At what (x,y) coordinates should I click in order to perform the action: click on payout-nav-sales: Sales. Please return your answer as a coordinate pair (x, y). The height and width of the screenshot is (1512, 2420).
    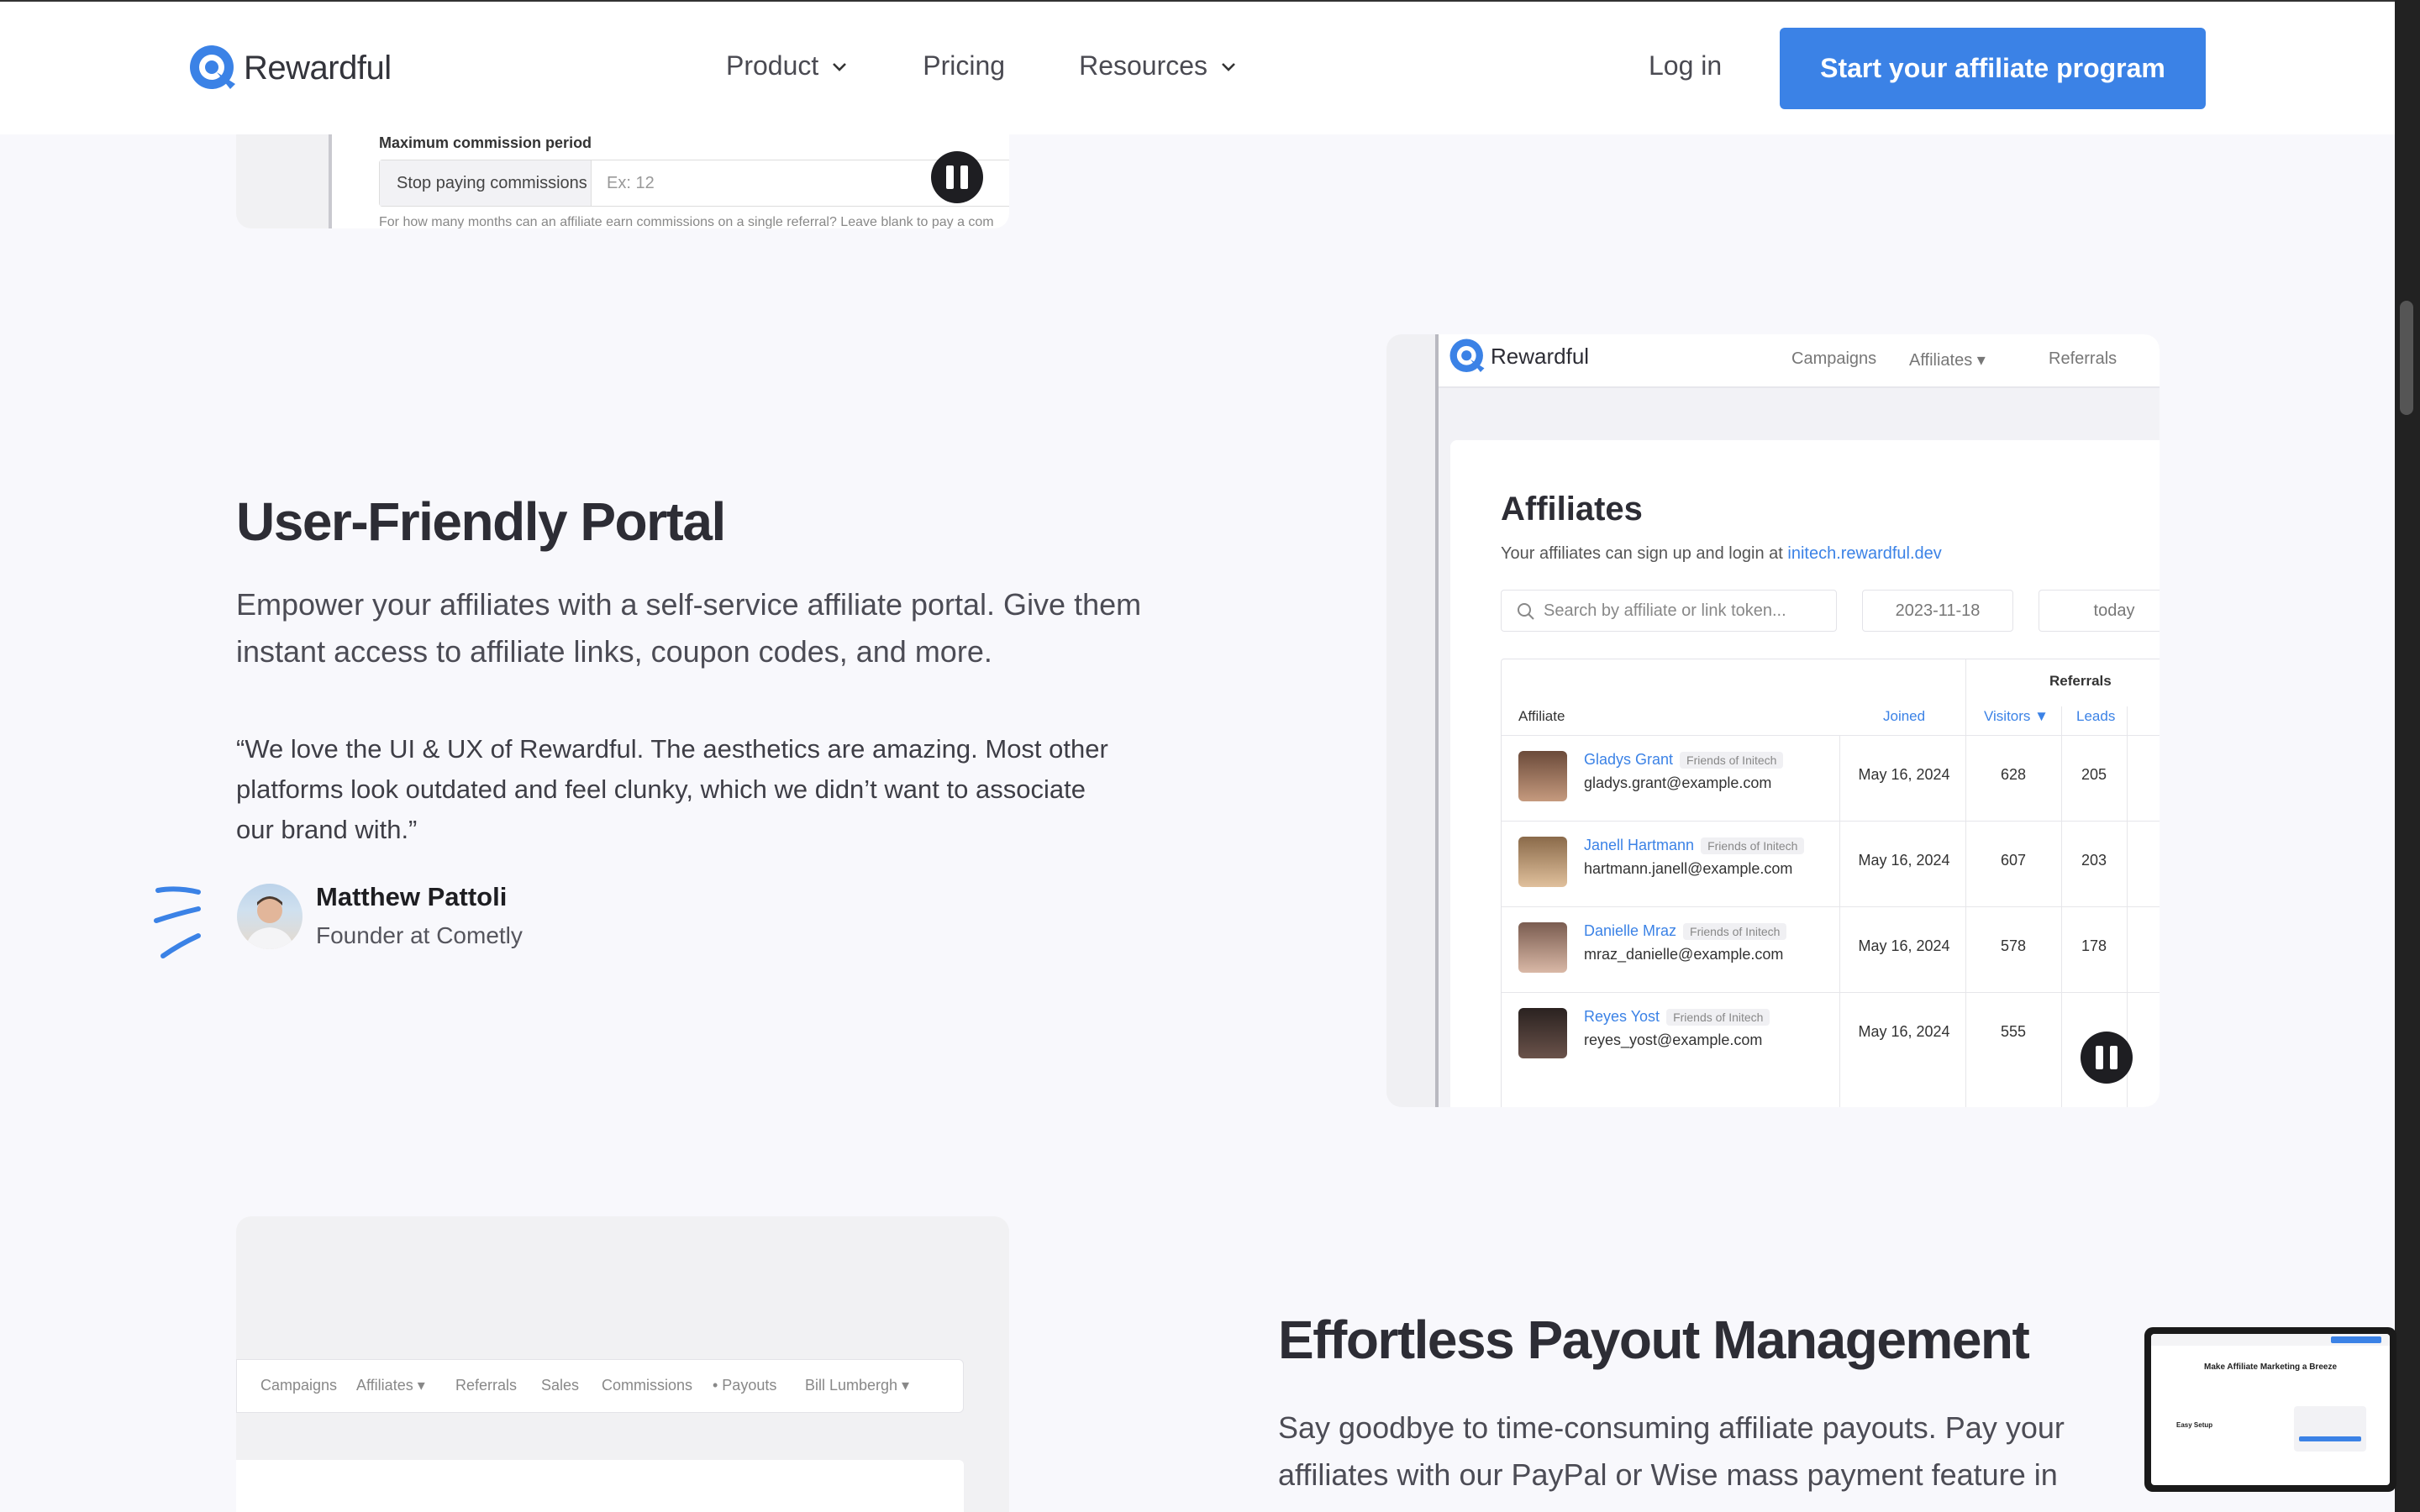
    Looking at the image, I should click on (560, 1385).